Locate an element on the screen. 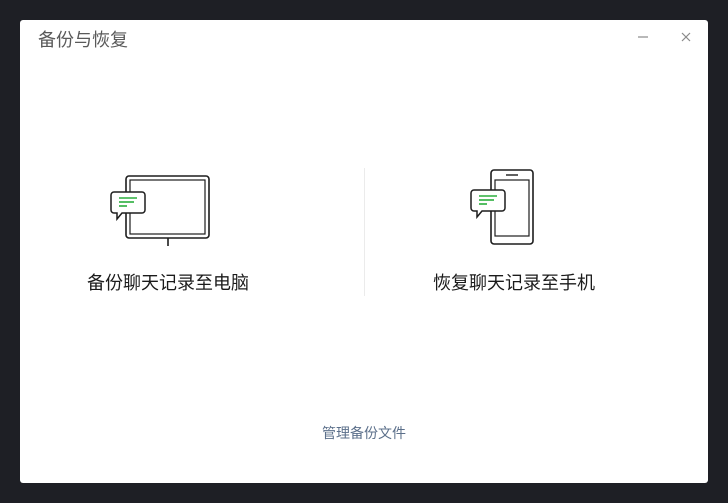 This screenshot has height=503, width=728. options-divider is located at coordinates (364, 232).